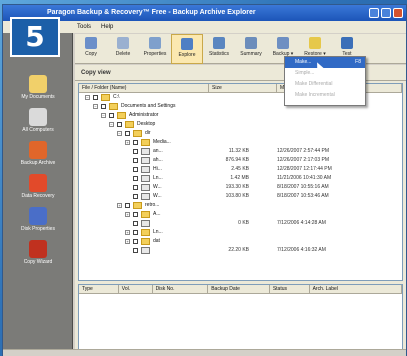 The image size is (407, 356). Describe the element at coordinates (358, 62) in the screenshot. I see `dropdown-item-shortcut: F8` at that location.